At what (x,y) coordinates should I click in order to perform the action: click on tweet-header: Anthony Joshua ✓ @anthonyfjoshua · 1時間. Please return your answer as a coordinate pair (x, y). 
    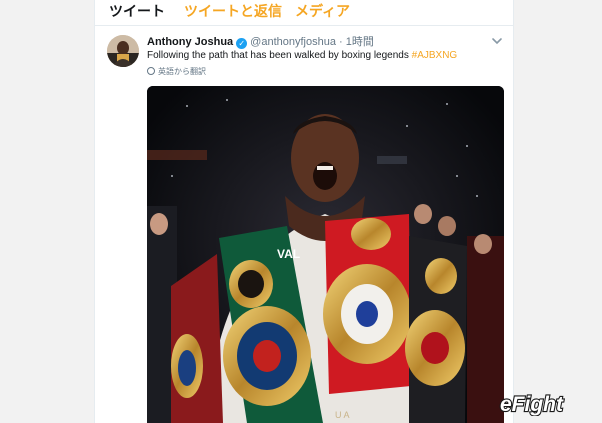
    Looking at the image, I should click on (260, 42).